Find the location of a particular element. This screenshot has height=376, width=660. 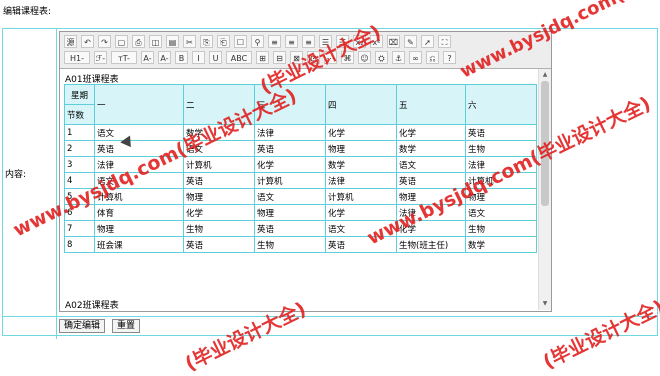

table-cell: 7 is located at coordinates (79, 228).